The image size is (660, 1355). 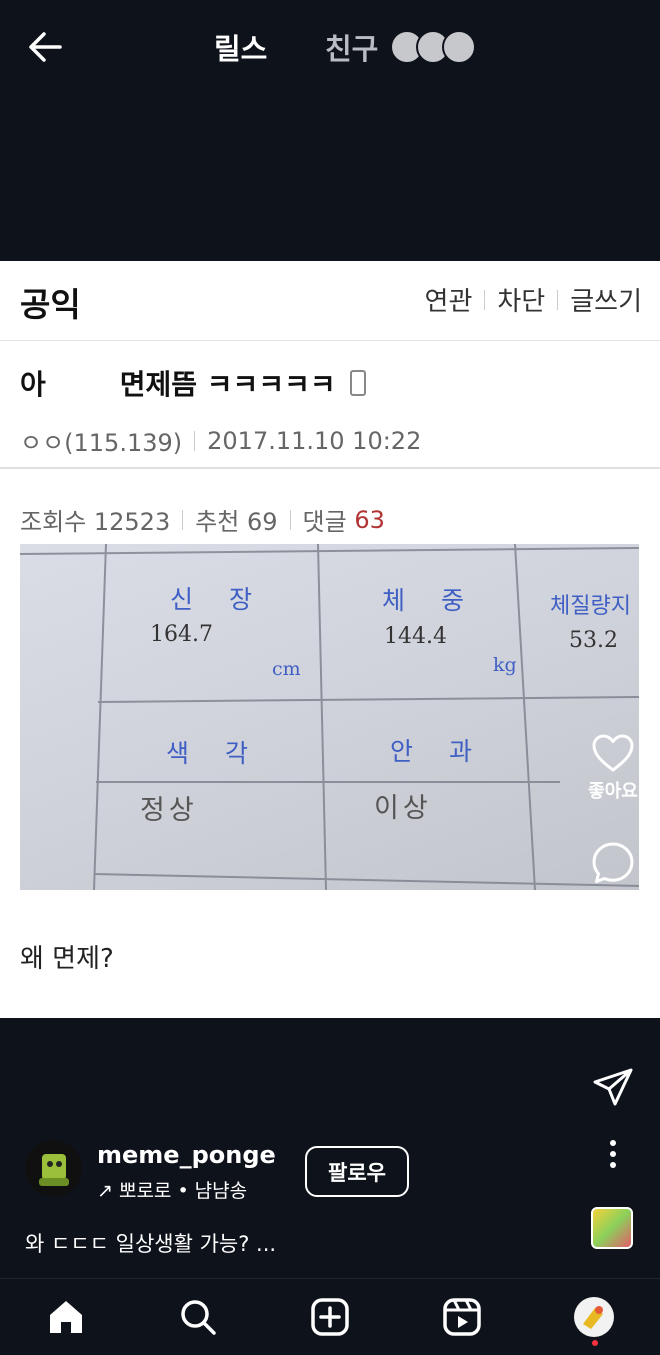 I want to click on more-options-button, so click(x=613, y=1154).